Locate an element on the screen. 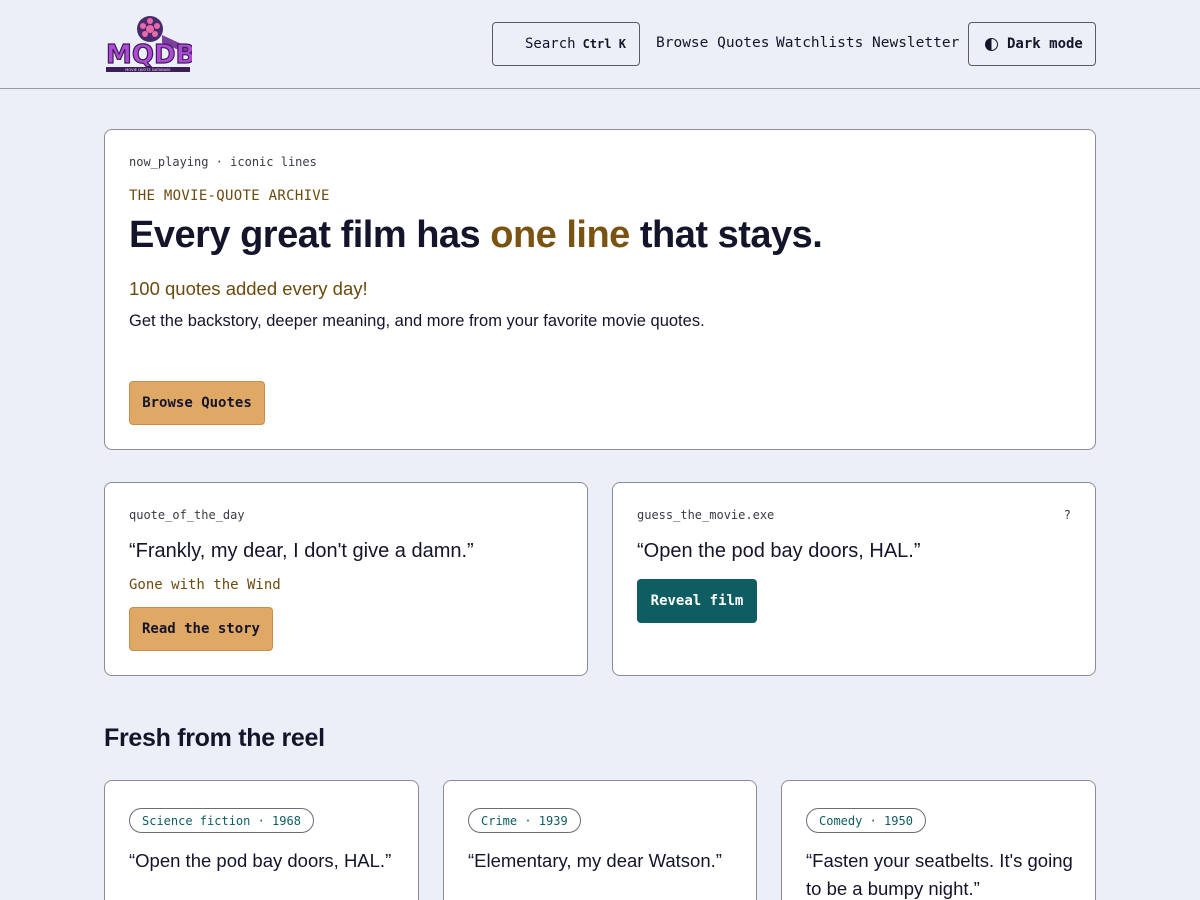 This screenshot has height=900, width=1200. search-shortcut-hint: Ctrl K is located at coordinates (604, 44).